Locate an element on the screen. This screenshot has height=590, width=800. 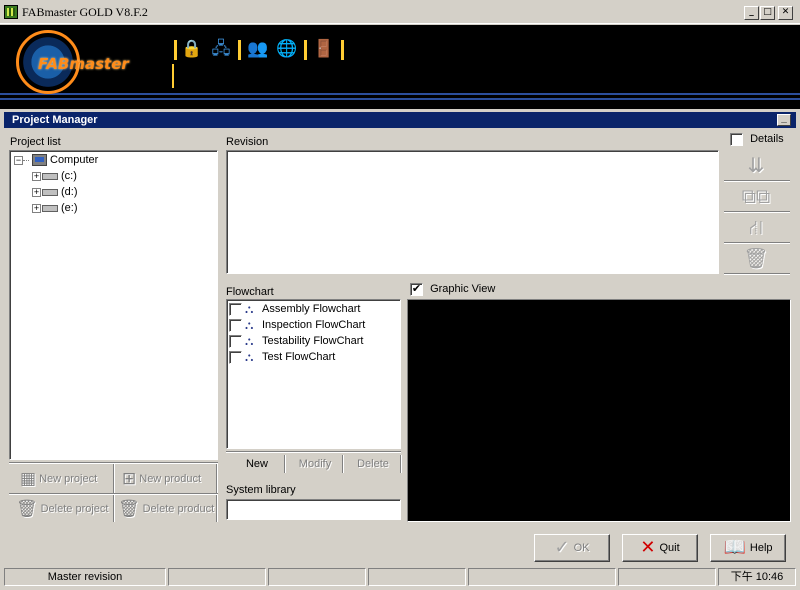
new-product-icon: ⊞ is located at coordinates (129, 479).